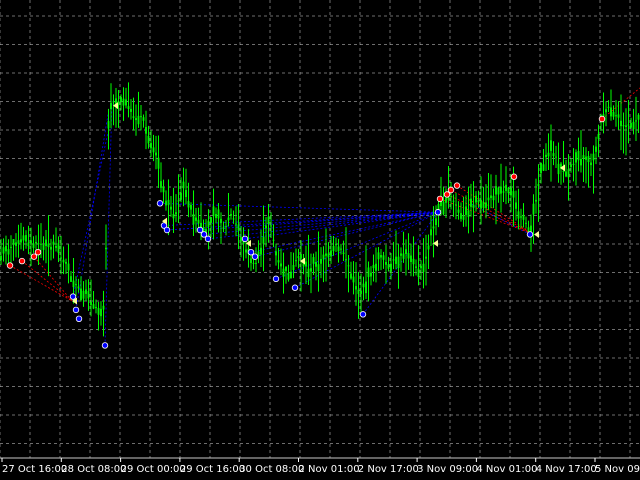 The width and height of the screenshot is (640, 480). I want to click on close-arrow, so click(536, 234).